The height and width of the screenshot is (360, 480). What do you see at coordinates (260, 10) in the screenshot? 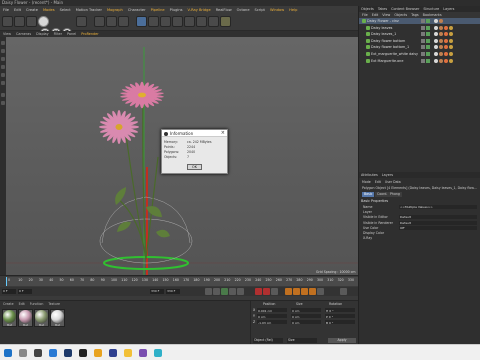
I see `menu-item-script: Script` at bounding box center [260, 10].